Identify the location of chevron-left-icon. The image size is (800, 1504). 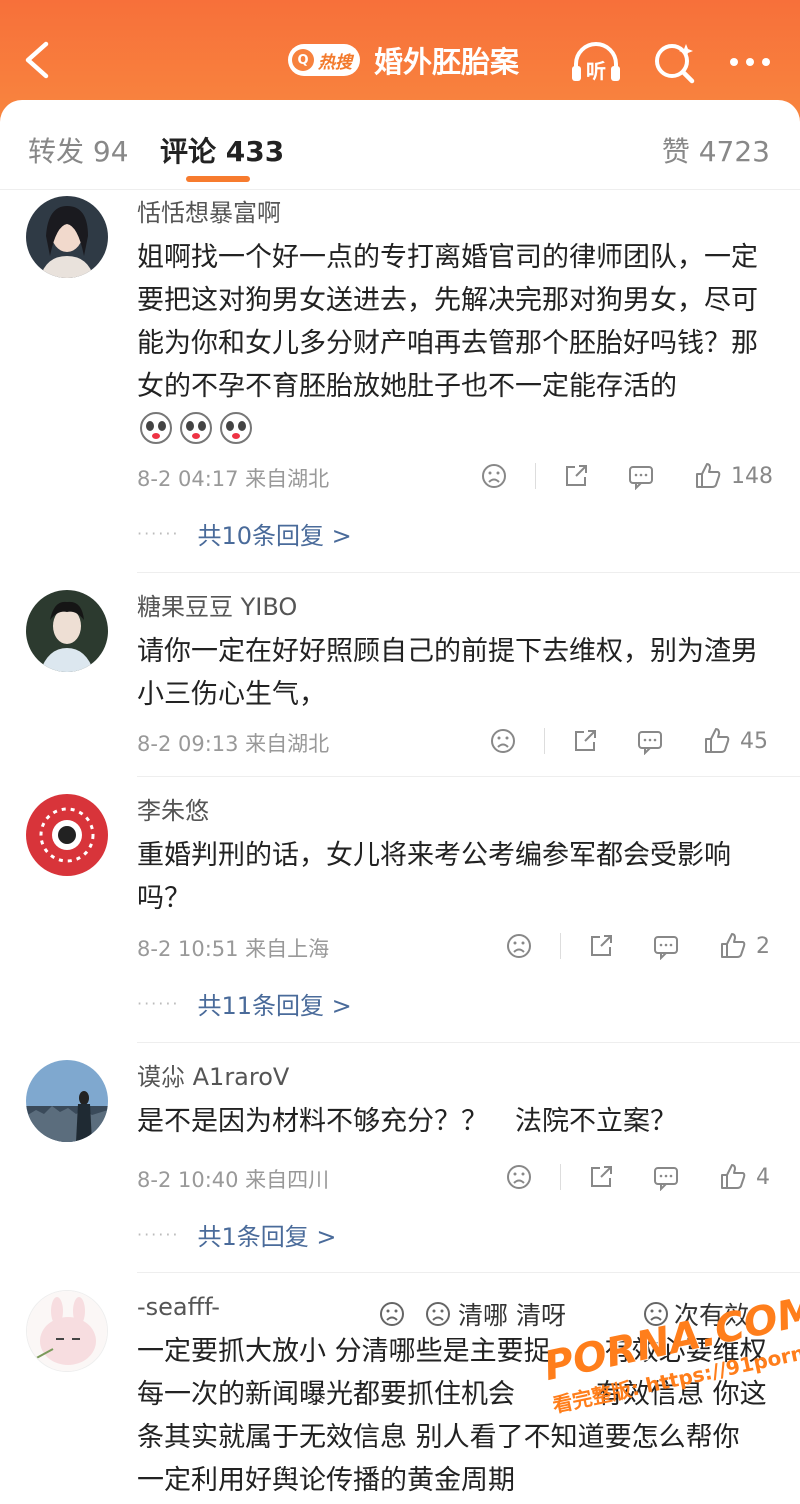
(37, 60).